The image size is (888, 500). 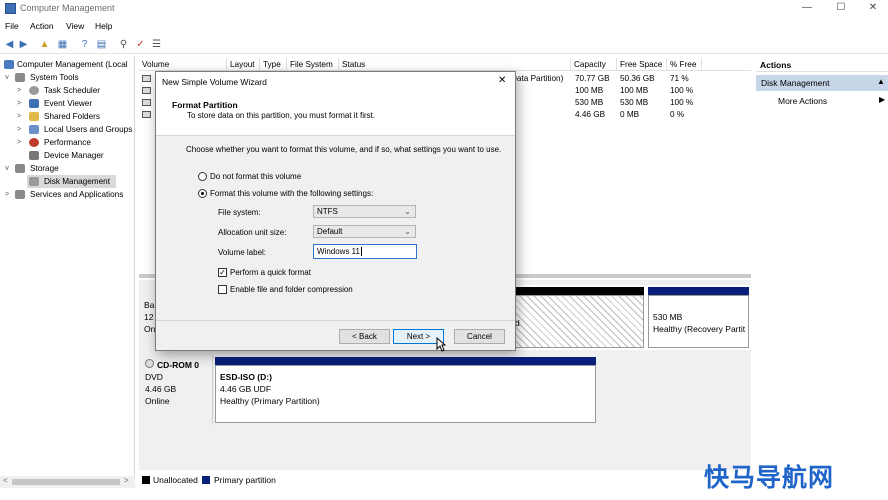 I want to click on column-percent-free: % Free, so click(x=684, y=64).